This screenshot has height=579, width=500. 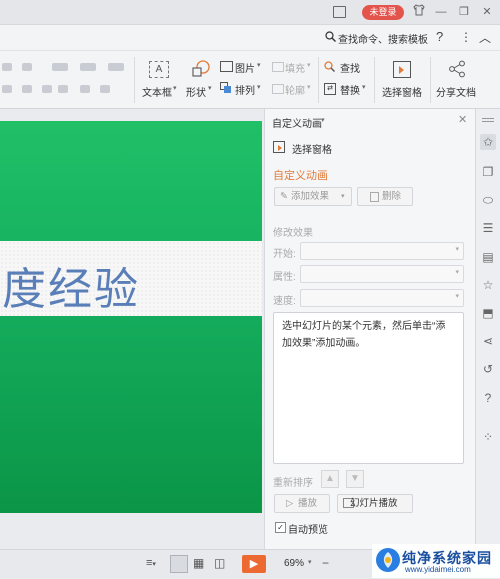 I want to click on normal-view-icon, so click(x=179, y=564).